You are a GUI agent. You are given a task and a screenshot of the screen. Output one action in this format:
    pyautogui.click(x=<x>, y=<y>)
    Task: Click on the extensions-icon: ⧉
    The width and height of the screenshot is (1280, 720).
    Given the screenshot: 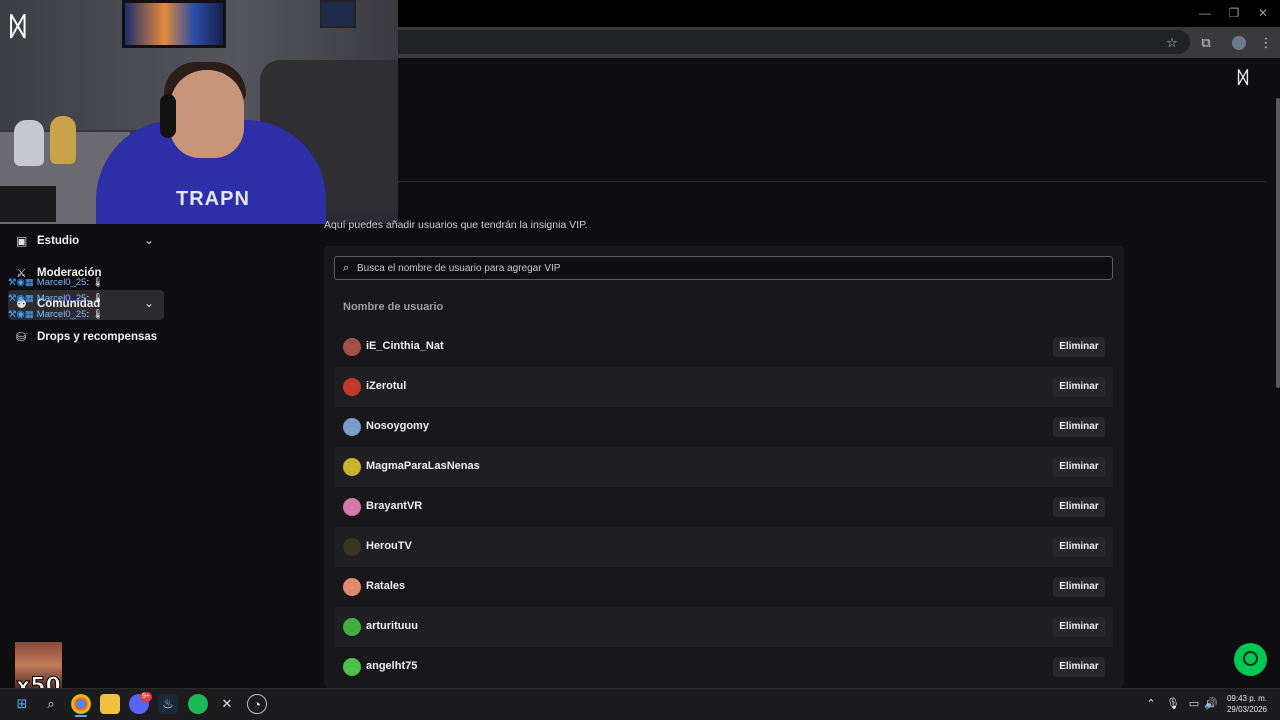 What is the action you would take?
    pyautogui.click(x=1206, y=43)
    